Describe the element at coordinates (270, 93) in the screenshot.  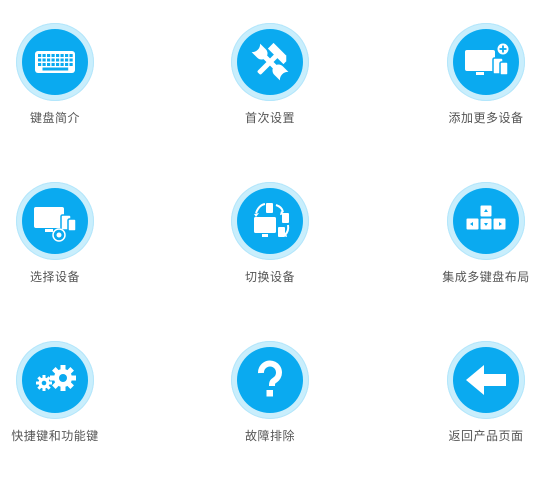
I see `tile-first-setup: 首次设置` at that location.